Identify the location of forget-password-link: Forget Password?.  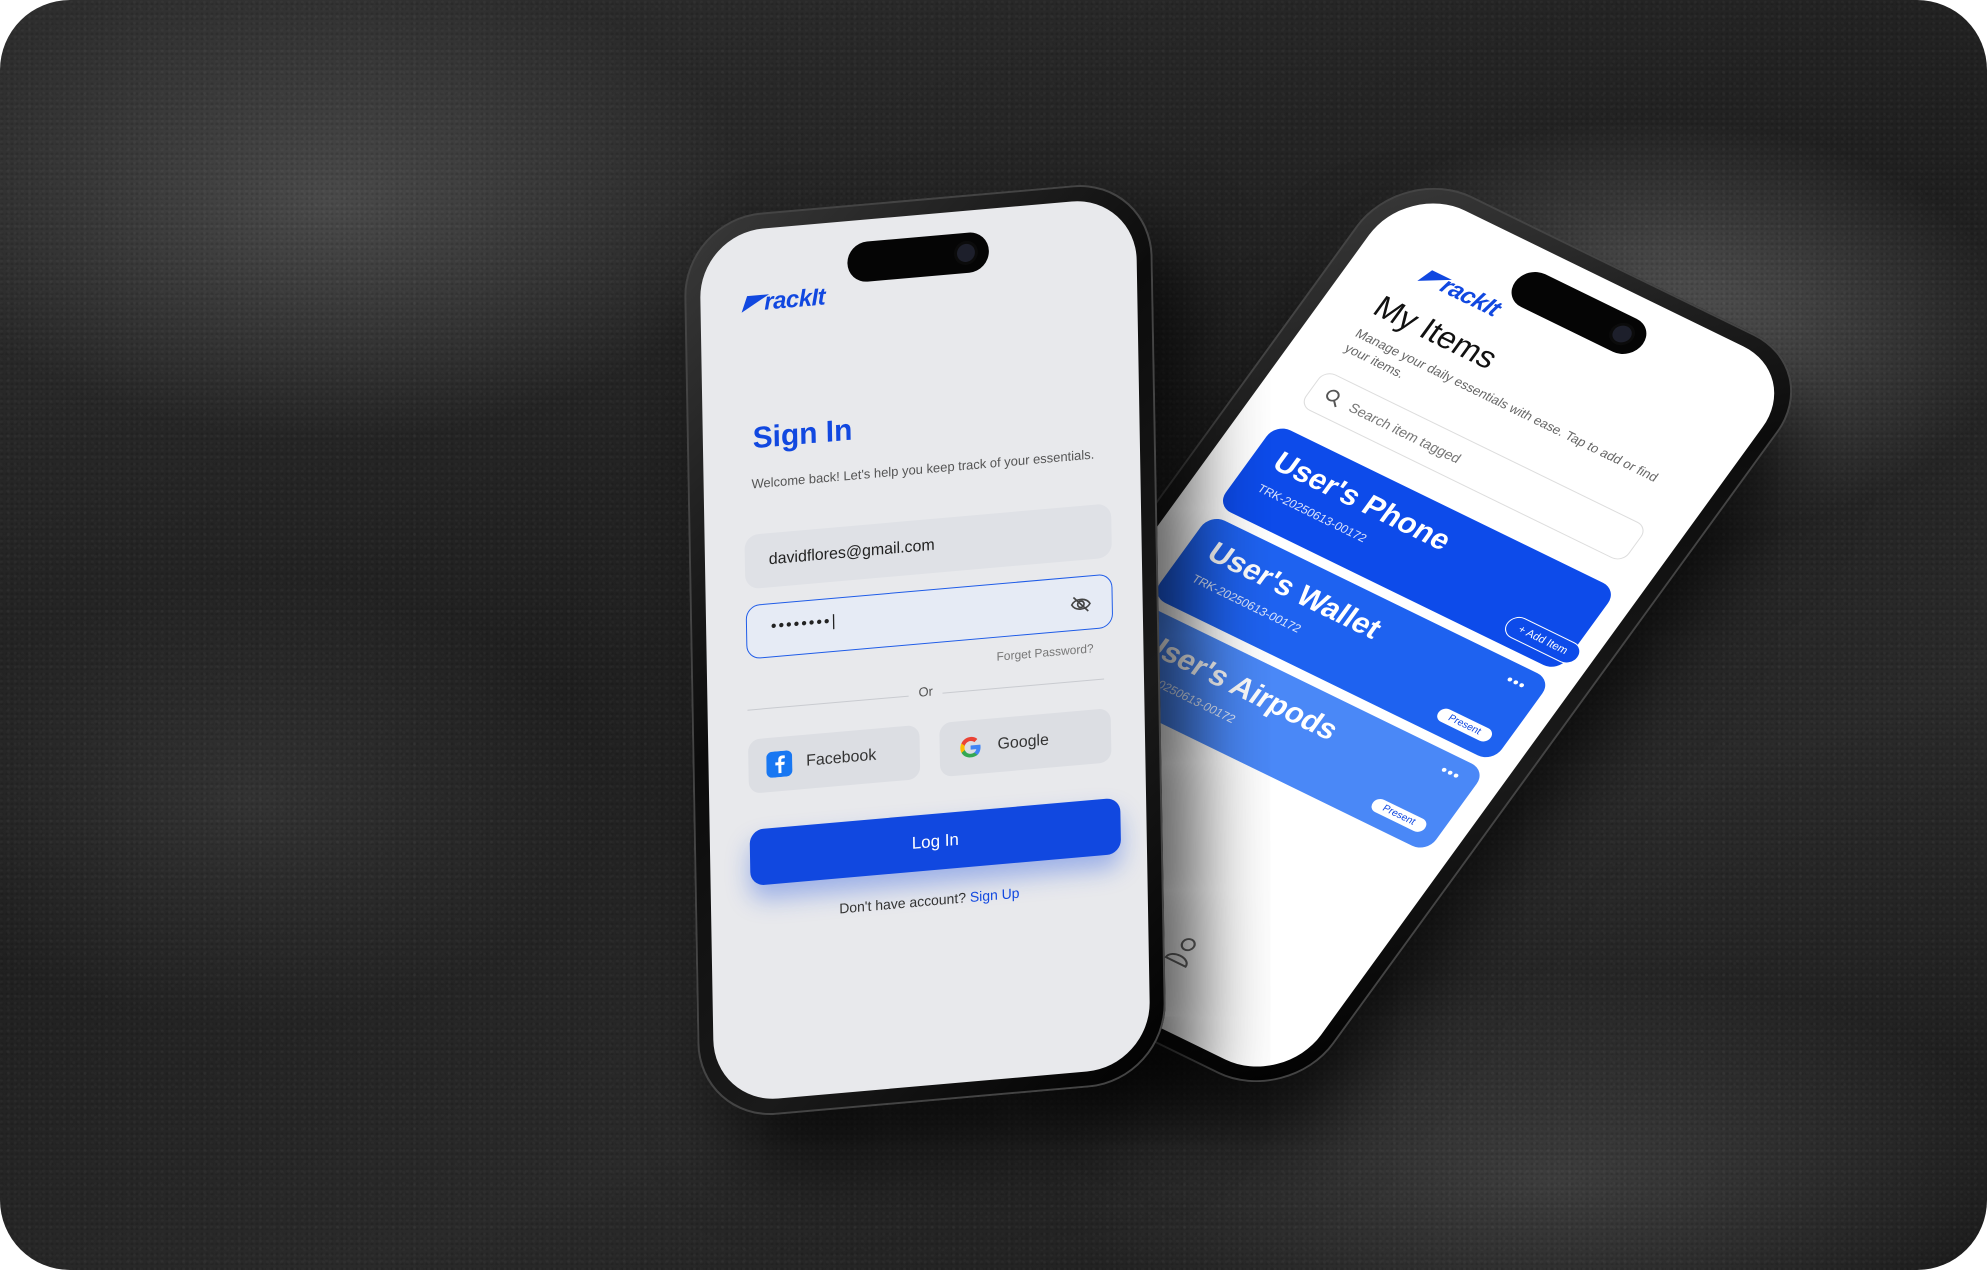
(1044, 652).